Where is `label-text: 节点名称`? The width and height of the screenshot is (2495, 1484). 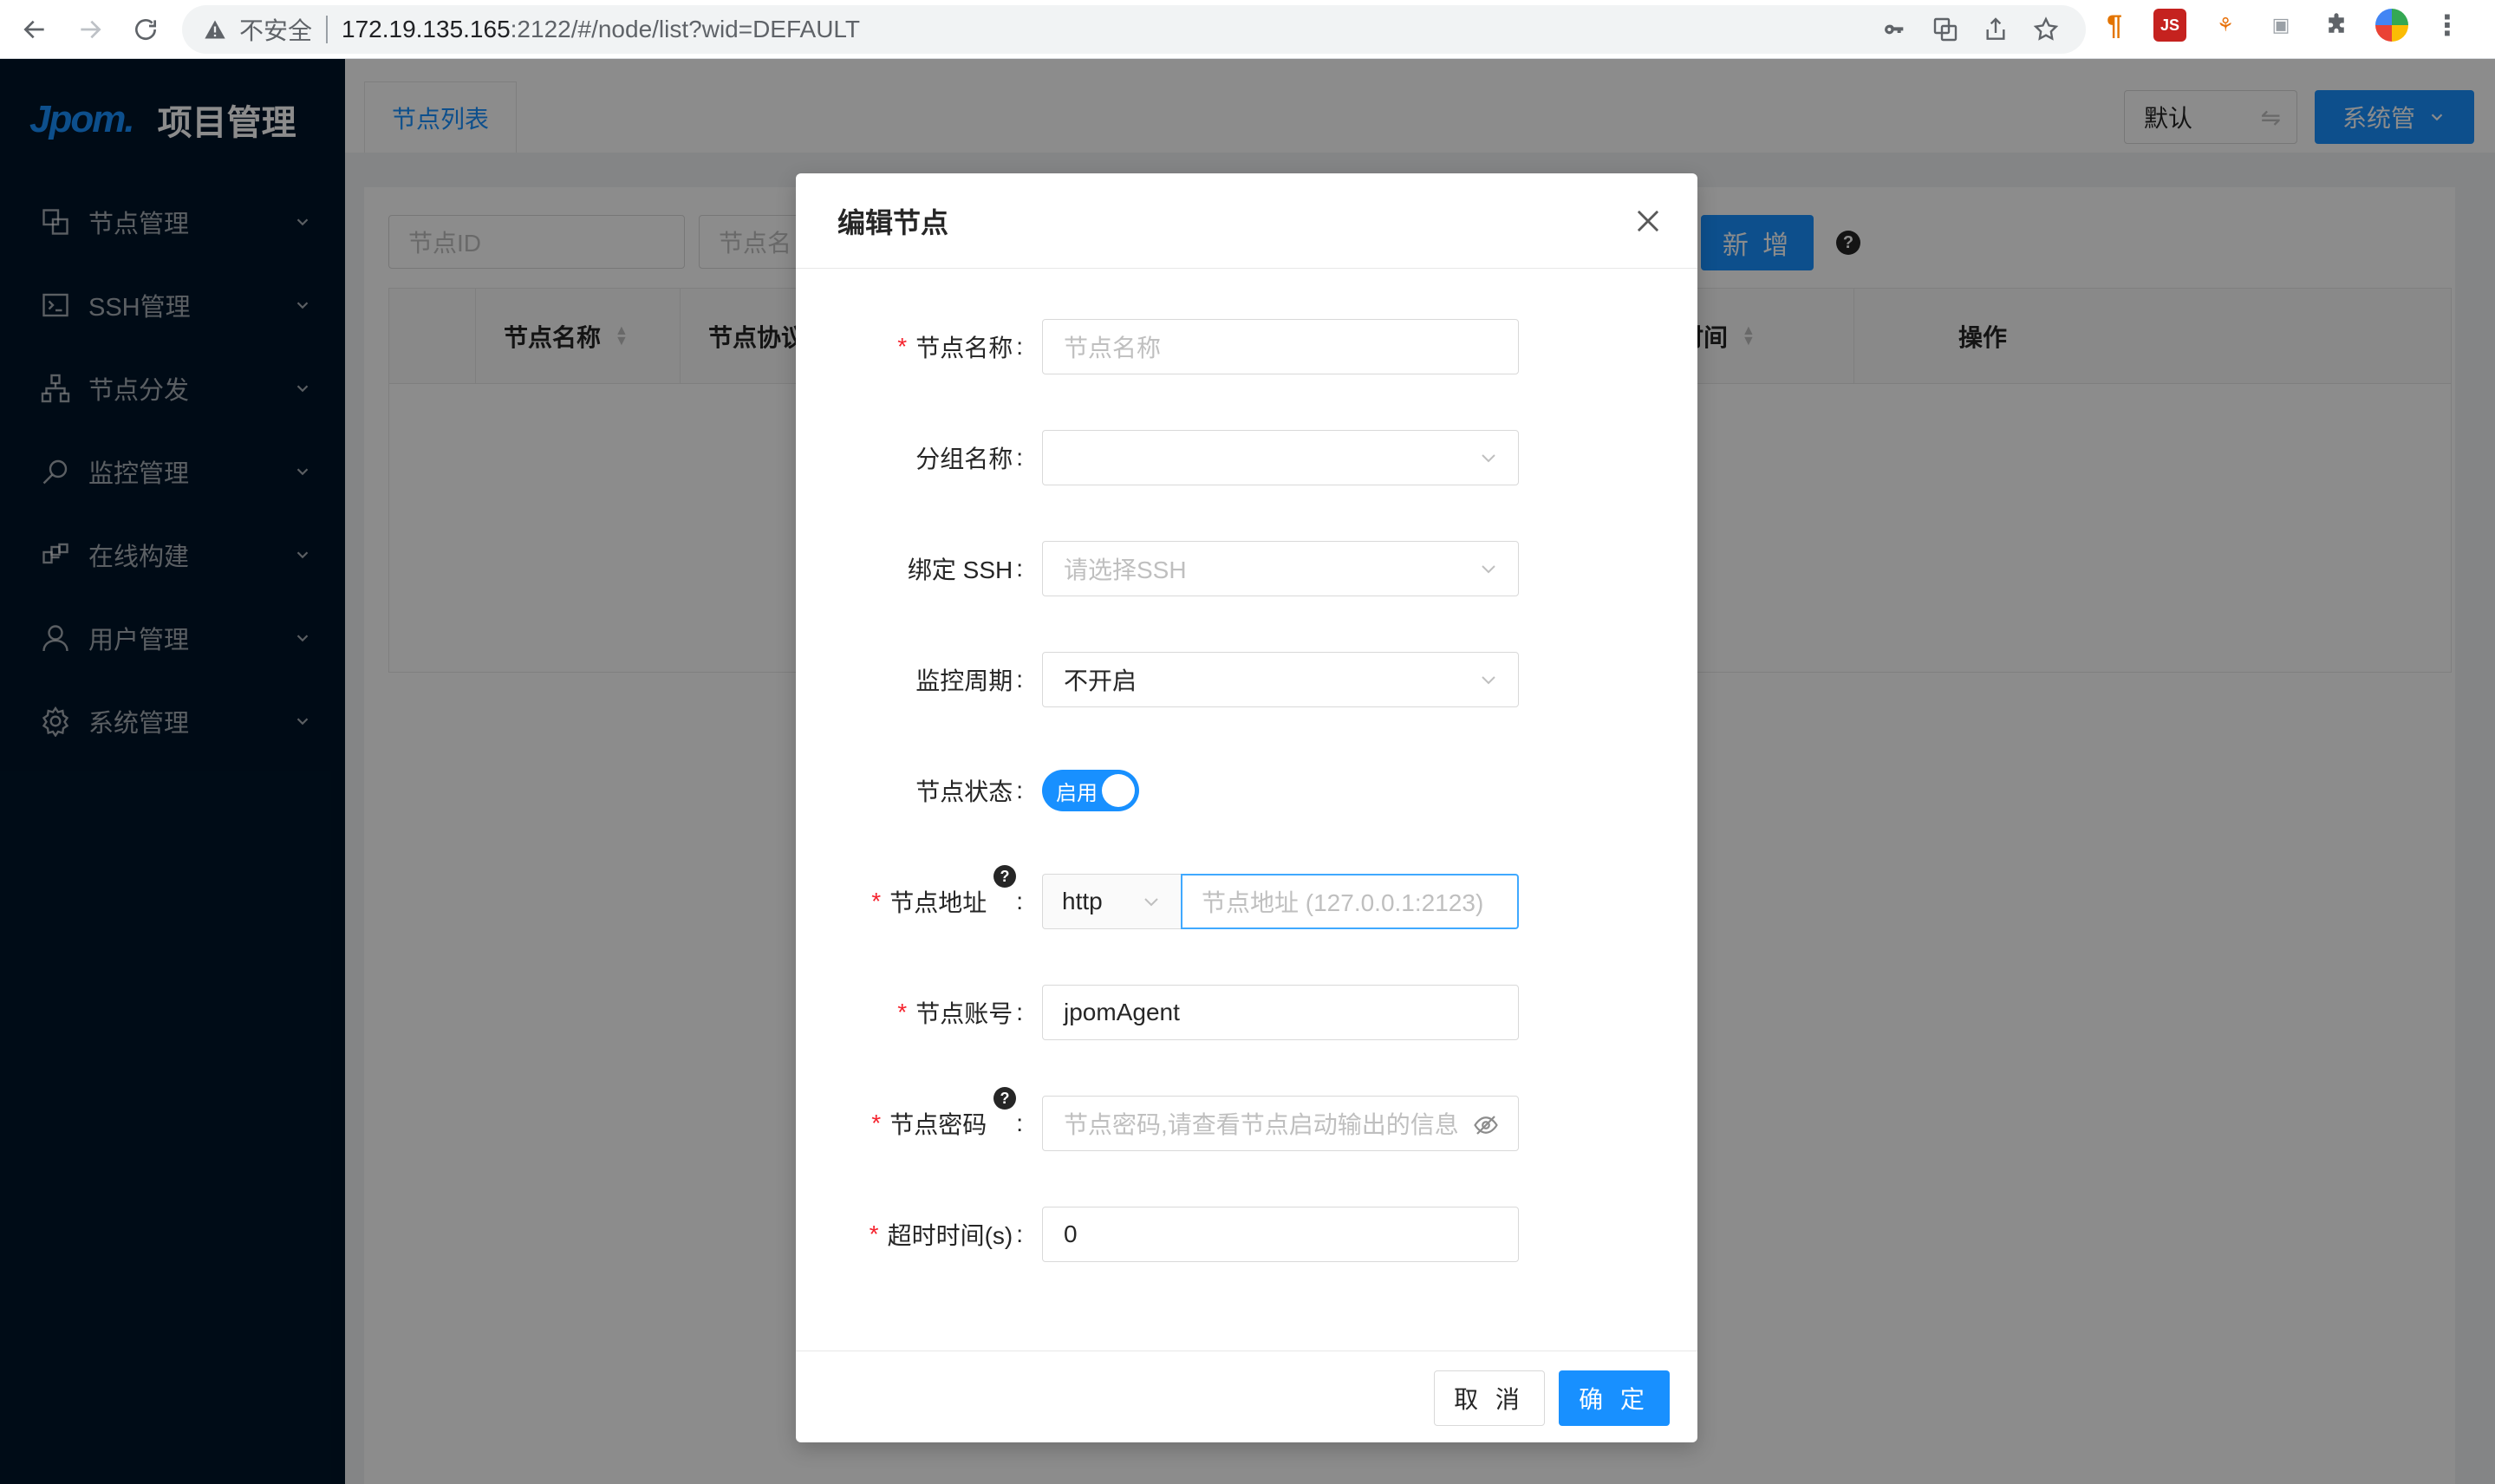 label-text: 节点名称 is located at coordinates (964, 348).